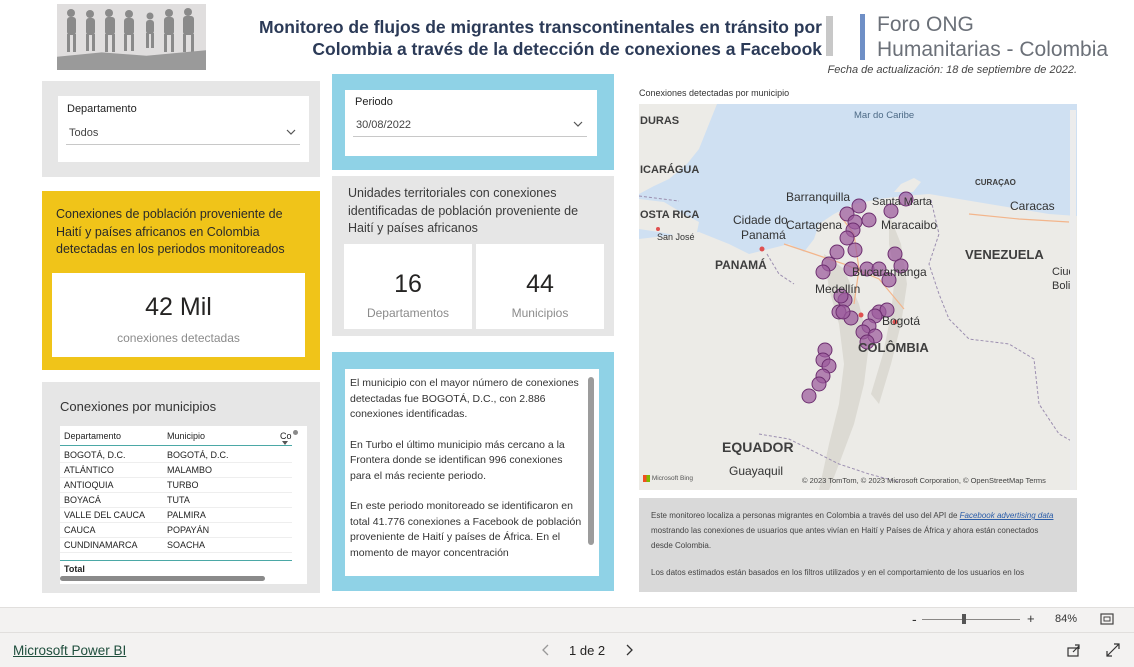 This screenshot has height=667, width=1134. Describe the element at coordinates (676, 237) in the screenshot. I see `map-label-san-jose: San José` at that location.